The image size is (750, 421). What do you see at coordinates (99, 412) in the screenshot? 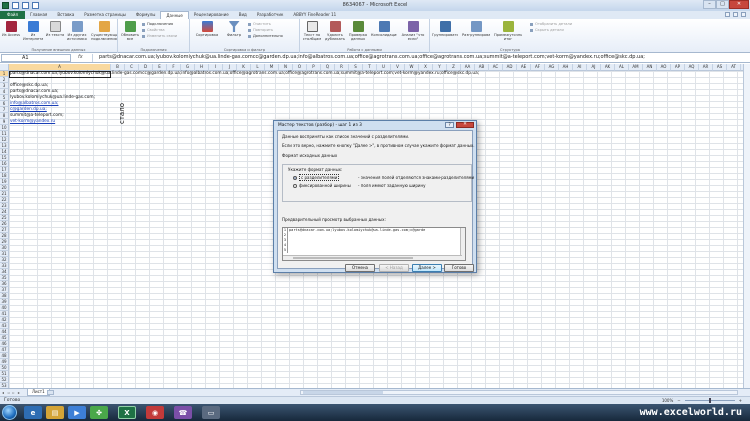
I see `puzzle-icon: ✤` at bounding box center [99, 412].